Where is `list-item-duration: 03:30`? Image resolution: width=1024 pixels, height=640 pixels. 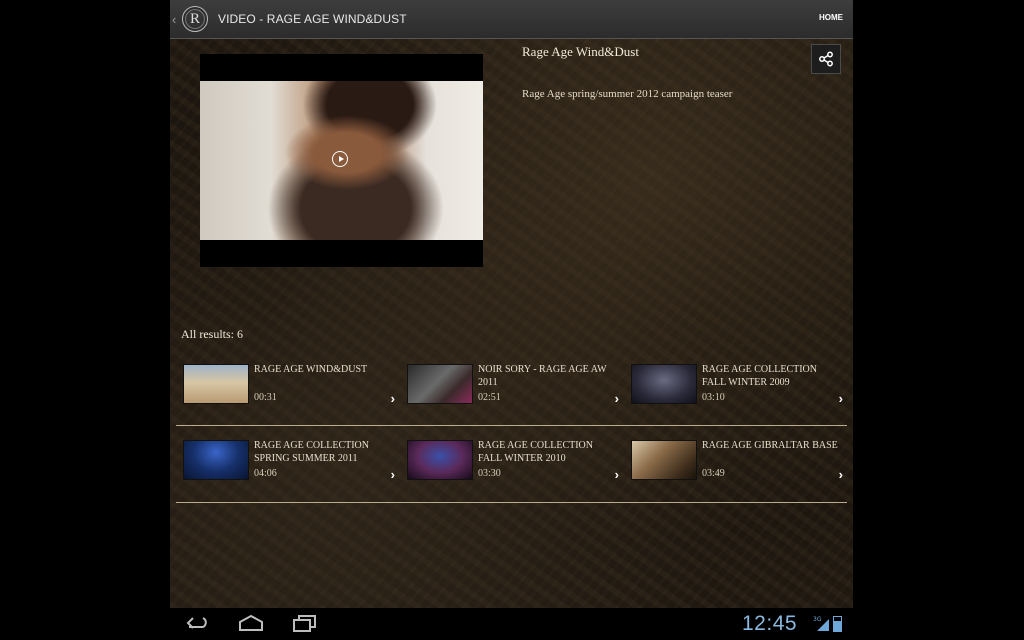
list-item-duration: 03:30 is located at coordinates (489, 473).